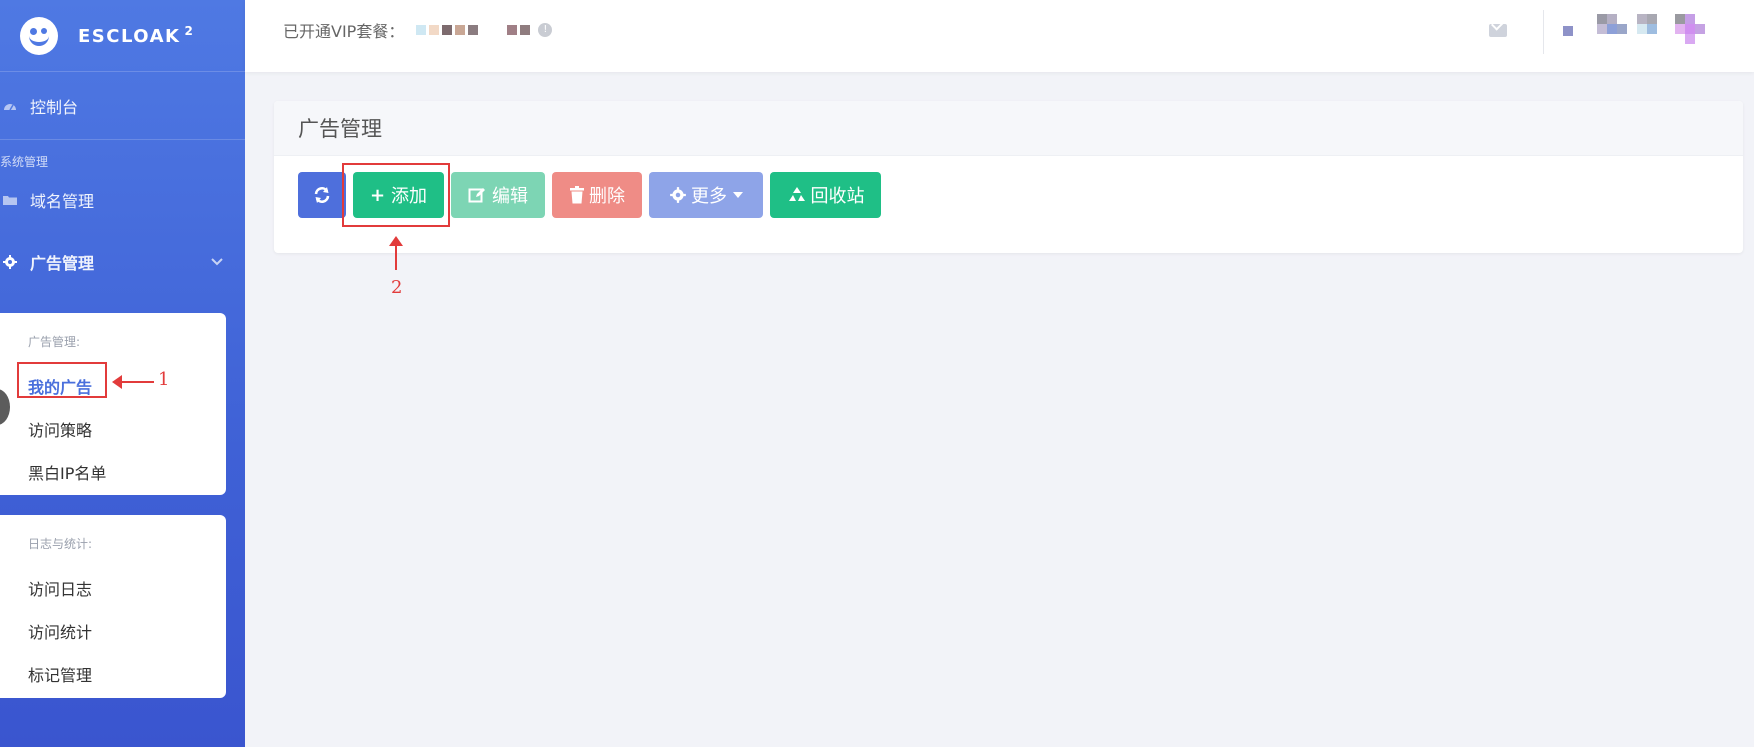  I want to click on panel-title: 广告管理, so click(1008, 128).